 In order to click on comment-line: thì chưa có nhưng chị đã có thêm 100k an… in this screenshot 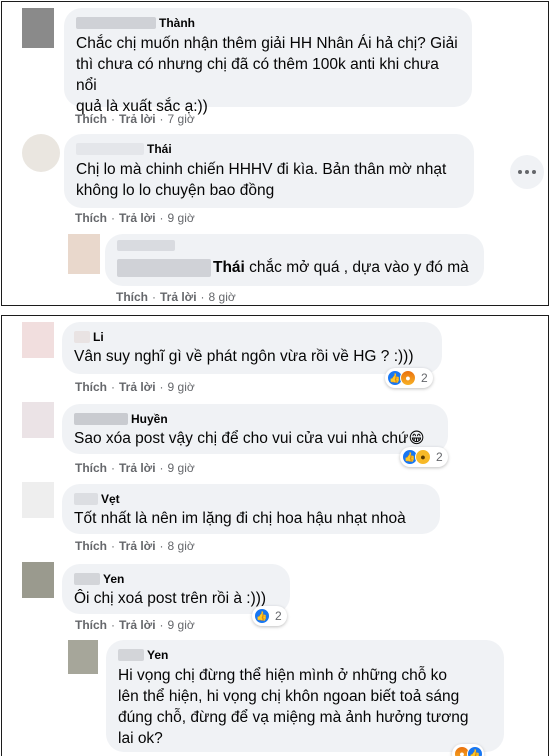, I will do `click(257, 75)`.